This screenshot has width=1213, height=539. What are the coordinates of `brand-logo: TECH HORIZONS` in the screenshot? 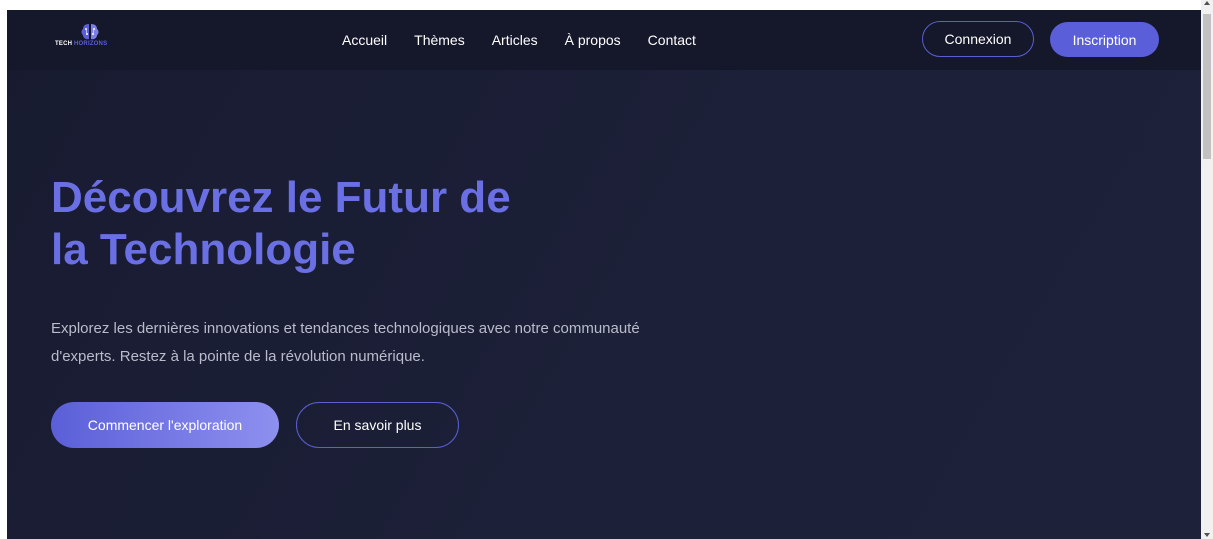 It's located at (95, 40).